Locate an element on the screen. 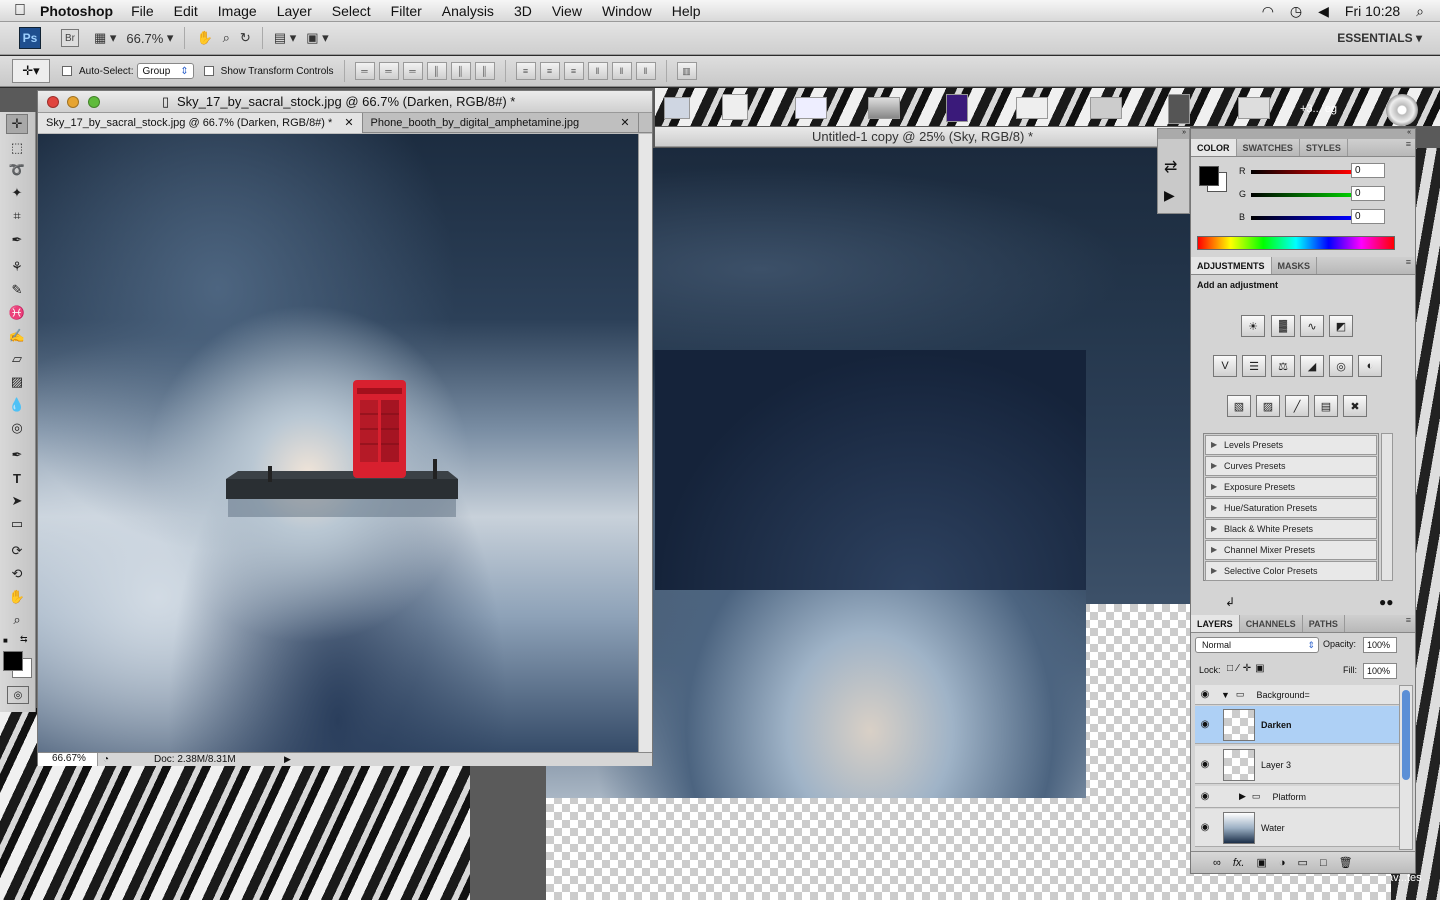 Image resolution: width=1440 pixels, height=900 pixels. curves-icon: ∿ is located at coordinates (1312, 326).